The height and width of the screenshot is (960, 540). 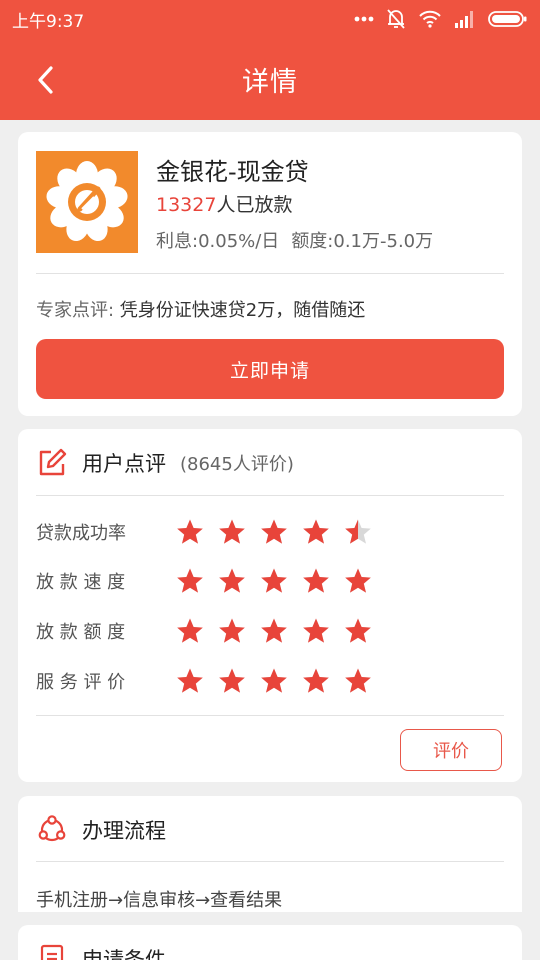 I want to click on loan-count: 13327人已放款, so click(x=224, y=203).